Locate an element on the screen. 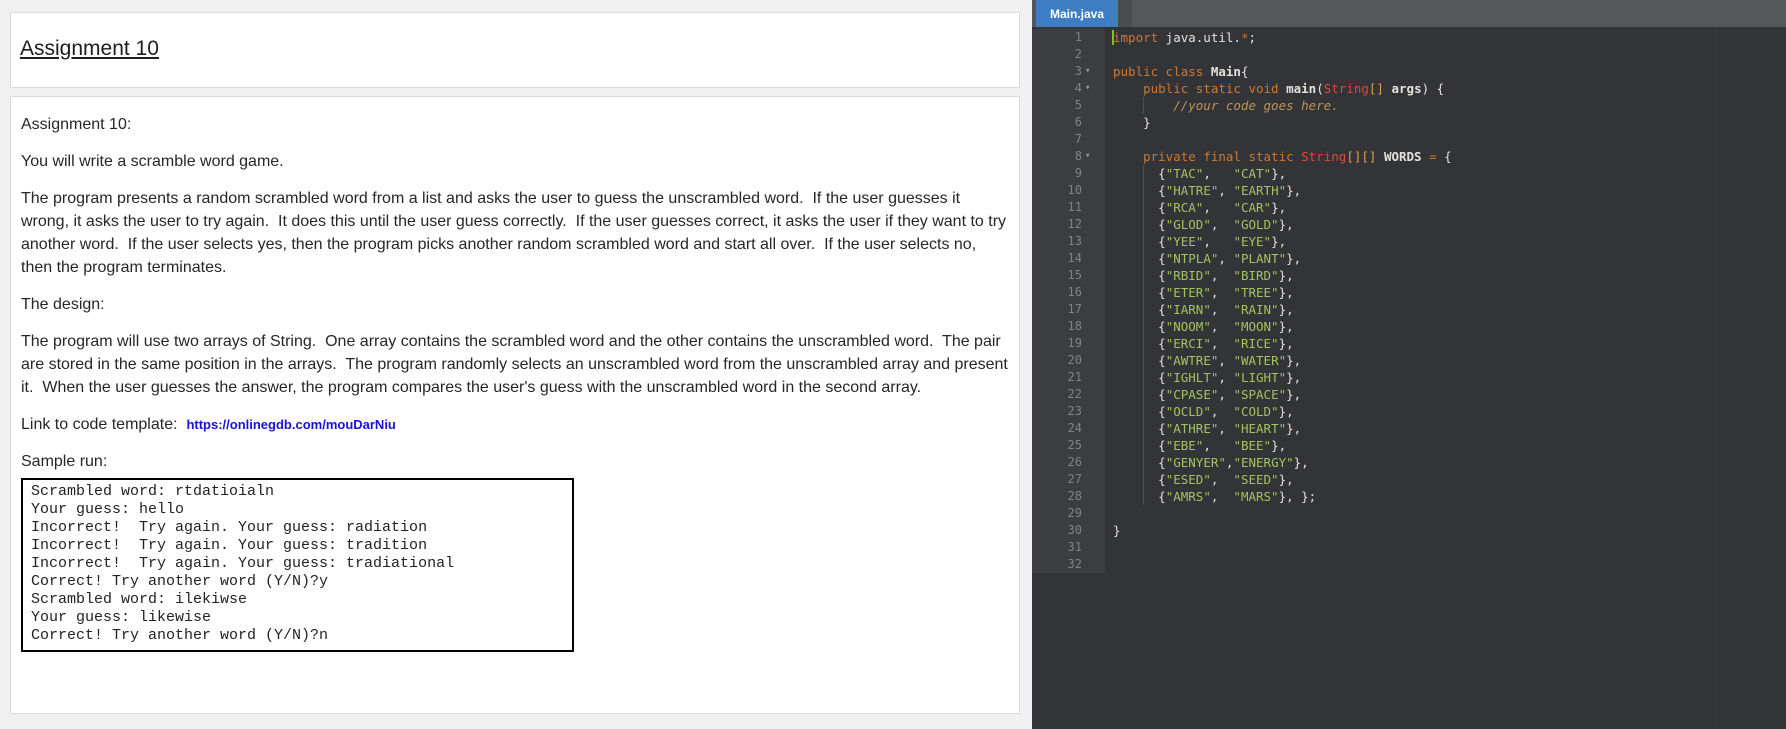 This screenshot has width=1786, height=729. code-line: 11 {"RCA", "CAR"}, is located at coordinates (1409, 207).